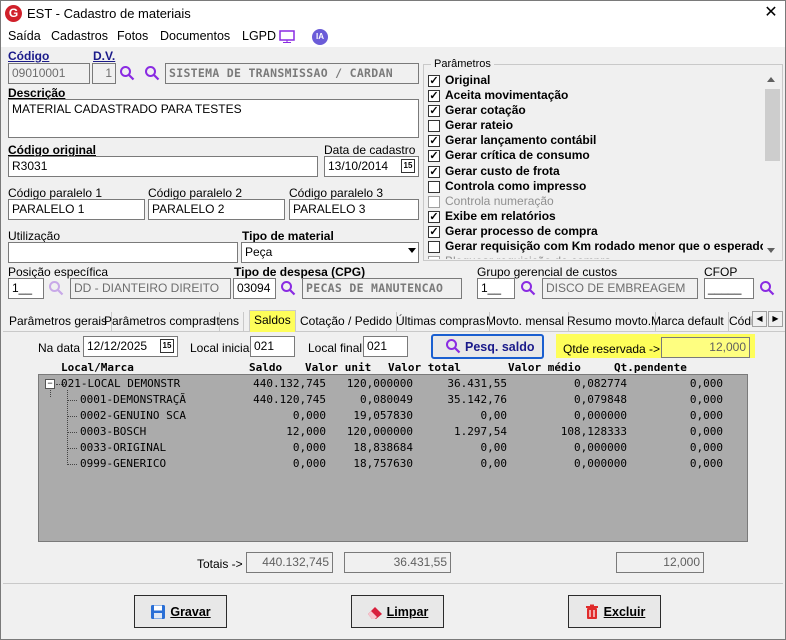  Describe the element at coordinates (272, 321) in the screenshot. I see `tab-saldos: Saldos` at that location.